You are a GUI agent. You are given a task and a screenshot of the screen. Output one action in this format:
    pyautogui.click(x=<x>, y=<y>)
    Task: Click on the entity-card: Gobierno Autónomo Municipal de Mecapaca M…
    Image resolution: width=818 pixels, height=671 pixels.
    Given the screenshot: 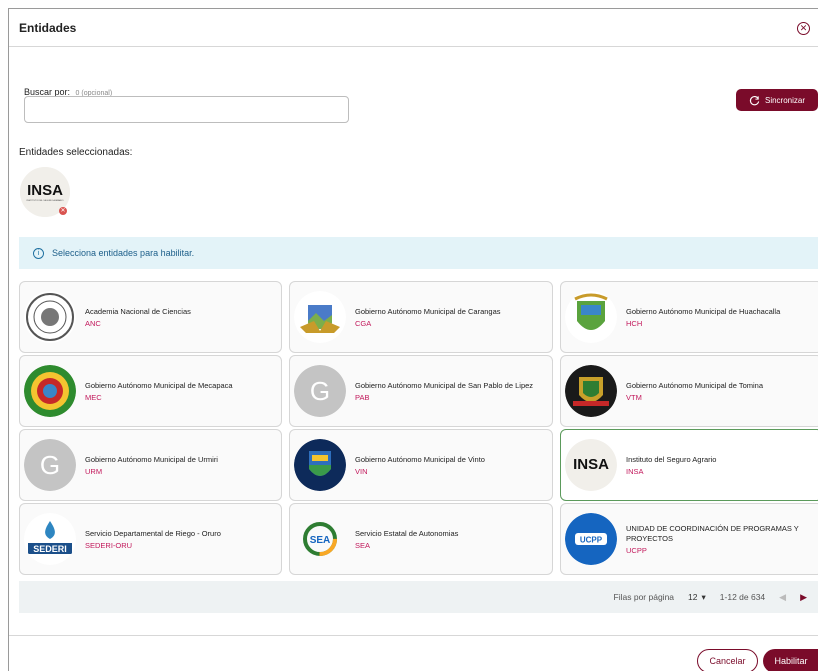 What is the action you would take?
    pyautogui.click(x=150, y=391)
    